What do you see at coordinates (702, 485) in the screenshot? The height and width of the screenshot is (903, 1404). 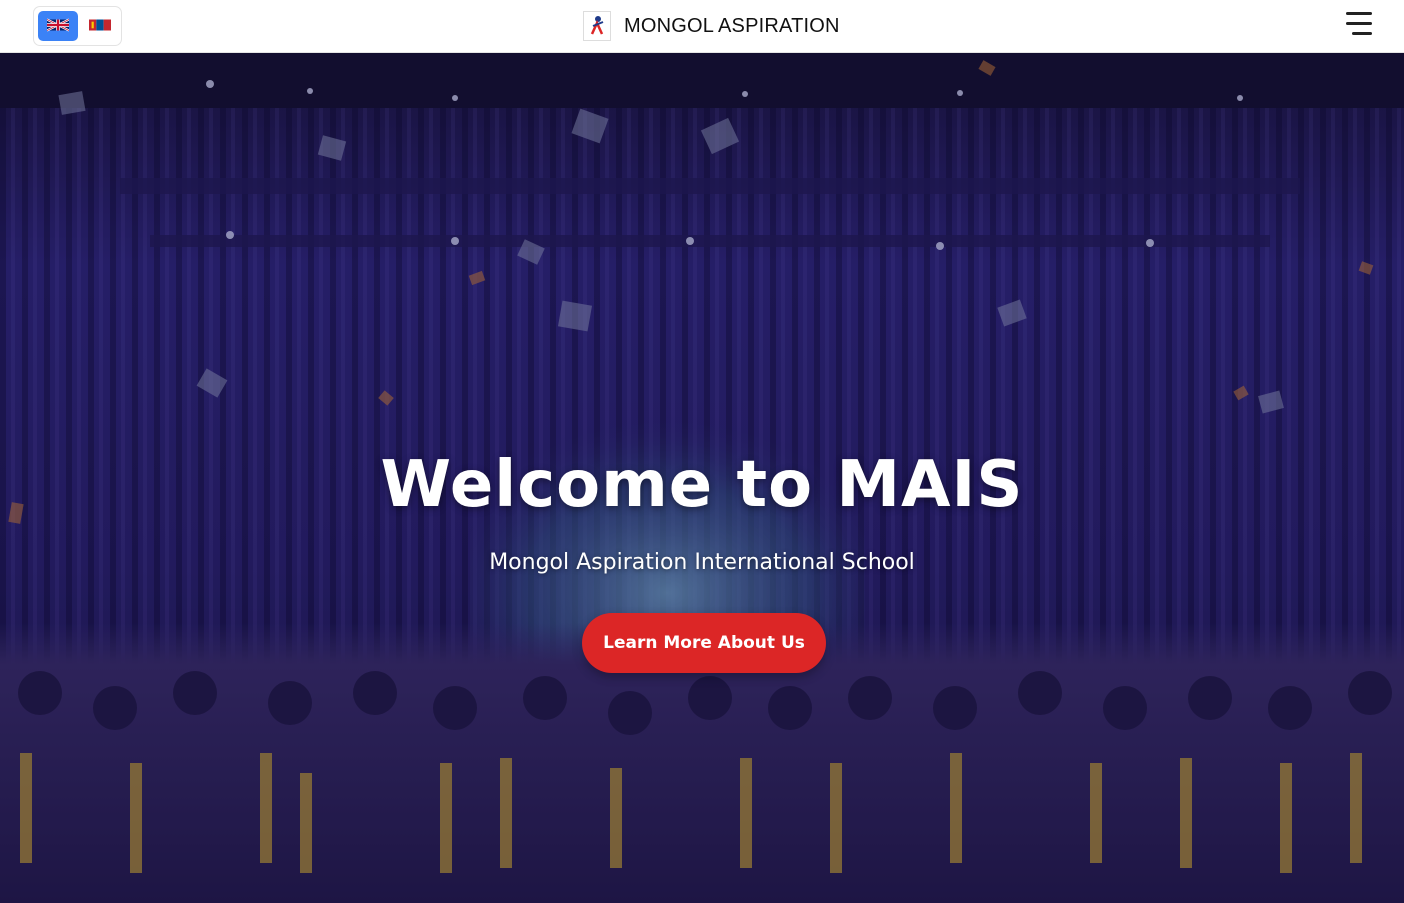 I see `hero-title: Welcome to MAIS` at bounding box center [702, 485].